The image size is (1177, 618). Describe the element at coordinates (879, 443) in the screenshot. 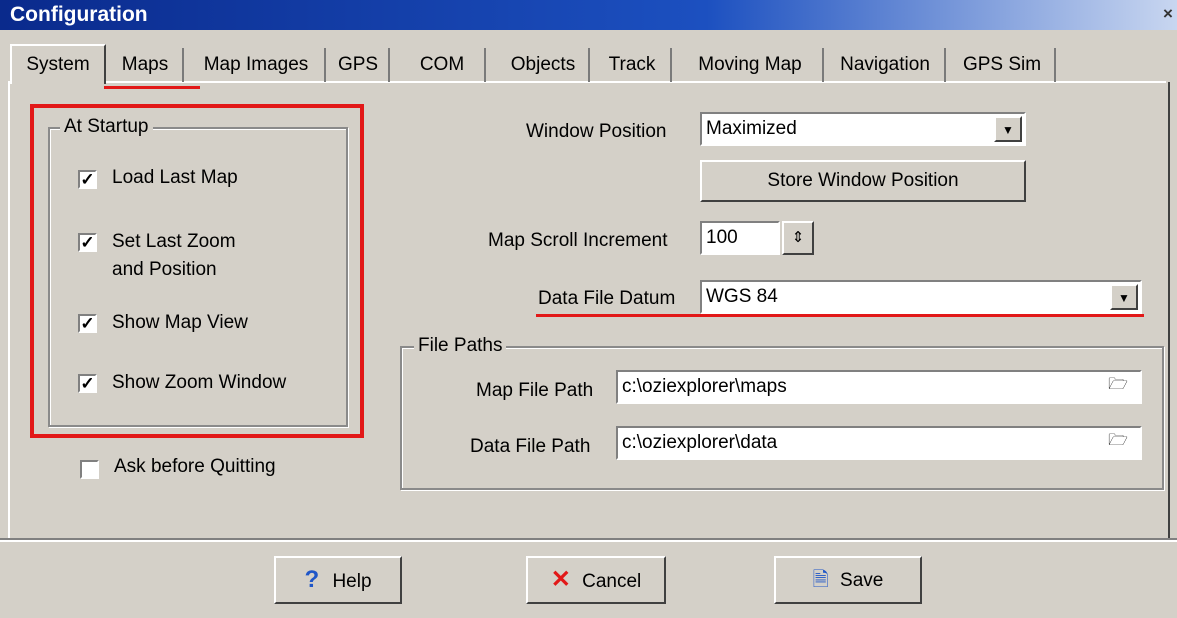

I see `data-file-path-input: c:\oziexplorer\data` at that location.